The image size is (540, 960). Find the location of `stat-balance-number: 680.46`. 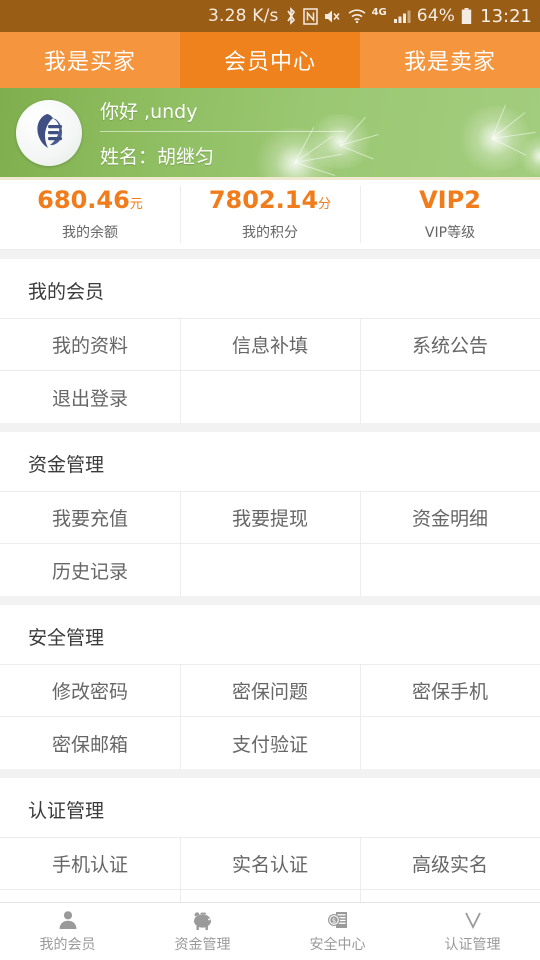

stat-balance-number: 680.46 is located at coordinates (83, 199).